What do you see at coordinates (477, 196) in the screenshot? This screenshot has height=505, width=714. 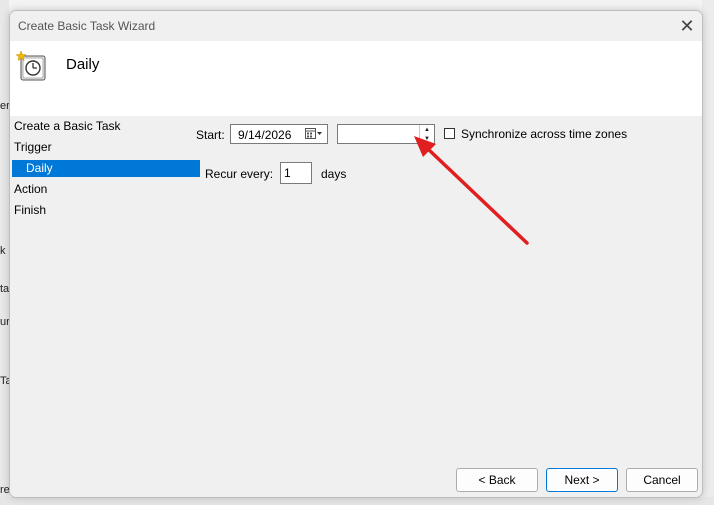 I see `annotation-arrow-shaft` at bounding box center [477, 196].